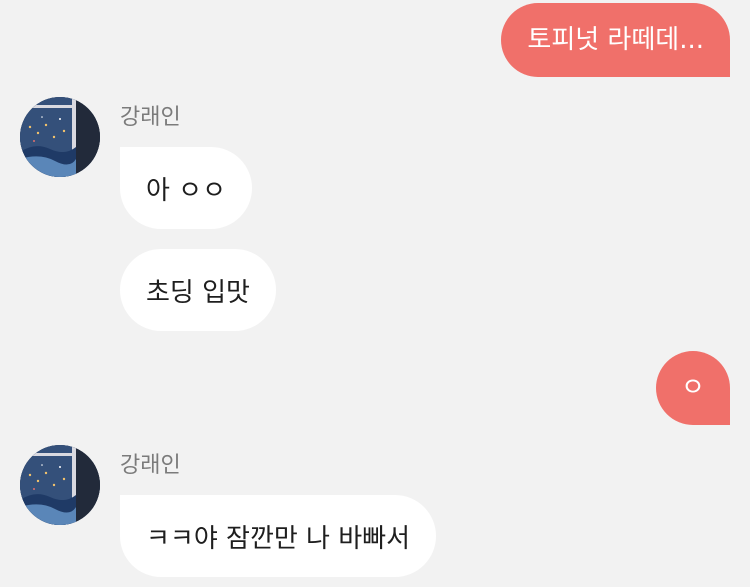 The image size is (750, 587). I want to click on message-text: ㅇ, so click(693, 388).